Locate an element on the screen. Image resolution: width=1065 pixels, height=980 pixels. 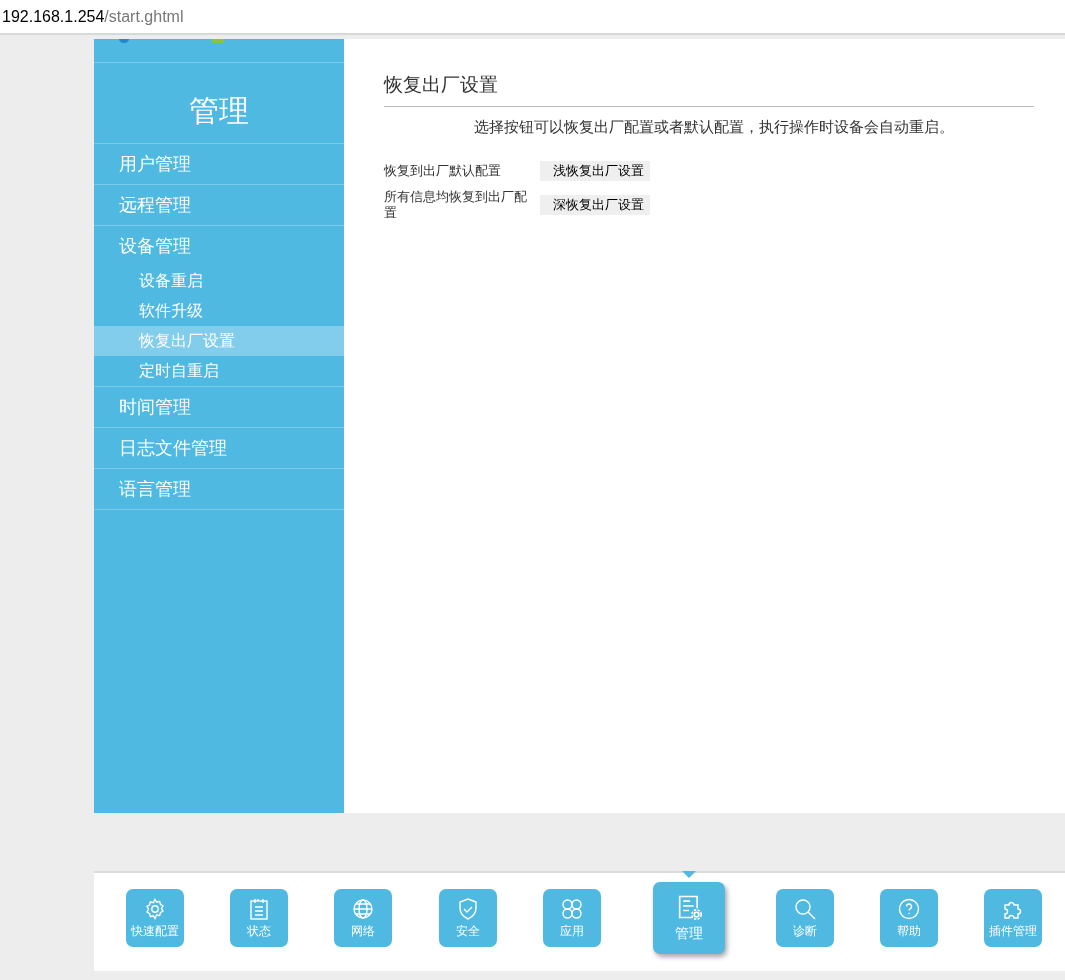
reset-button: 深恢复出厂设置 is located at coordinates (595, 204).